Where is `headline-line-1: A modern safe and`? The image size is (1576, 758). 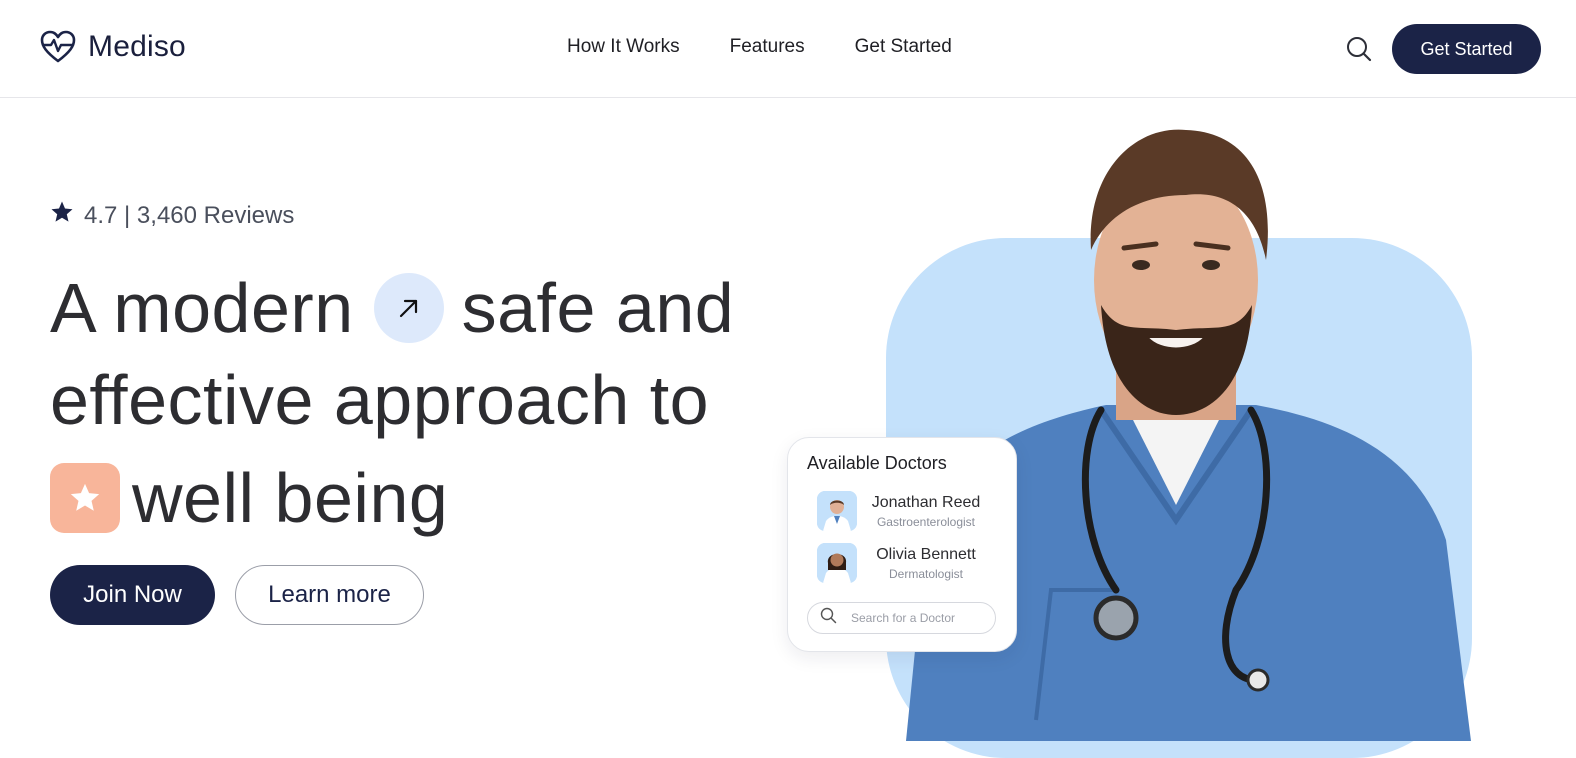
headline-line-1: A modern safe and is located at coordinates (392, 308).